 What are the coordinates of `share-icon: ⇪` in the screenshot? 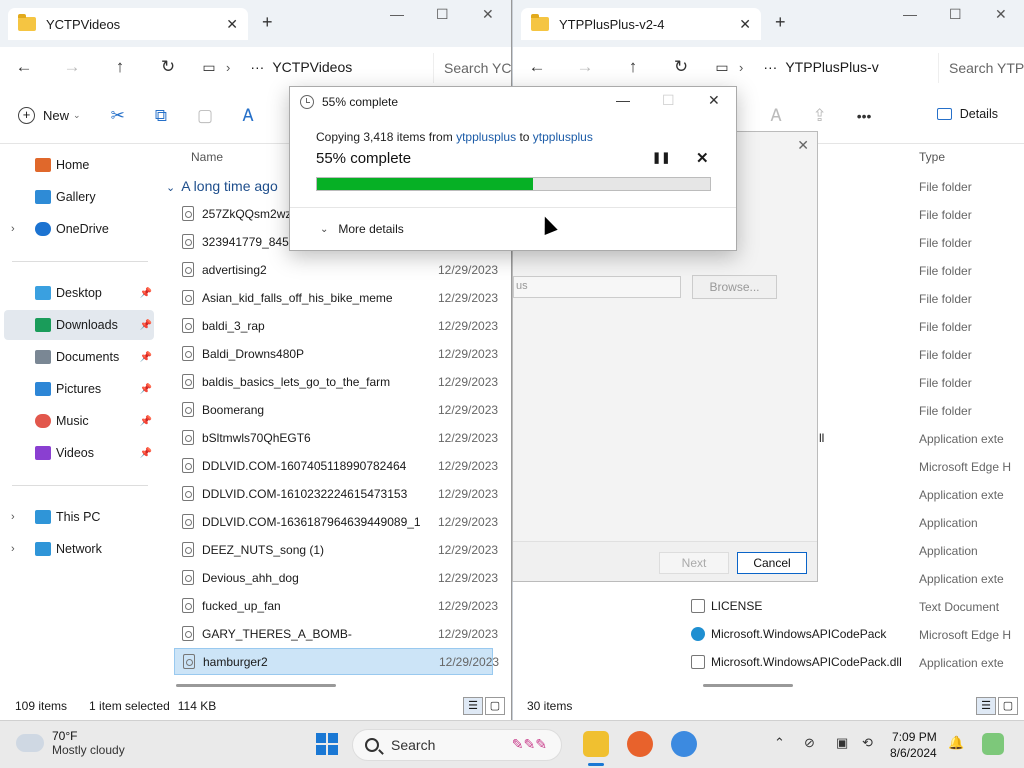 It's located at (819, 116).